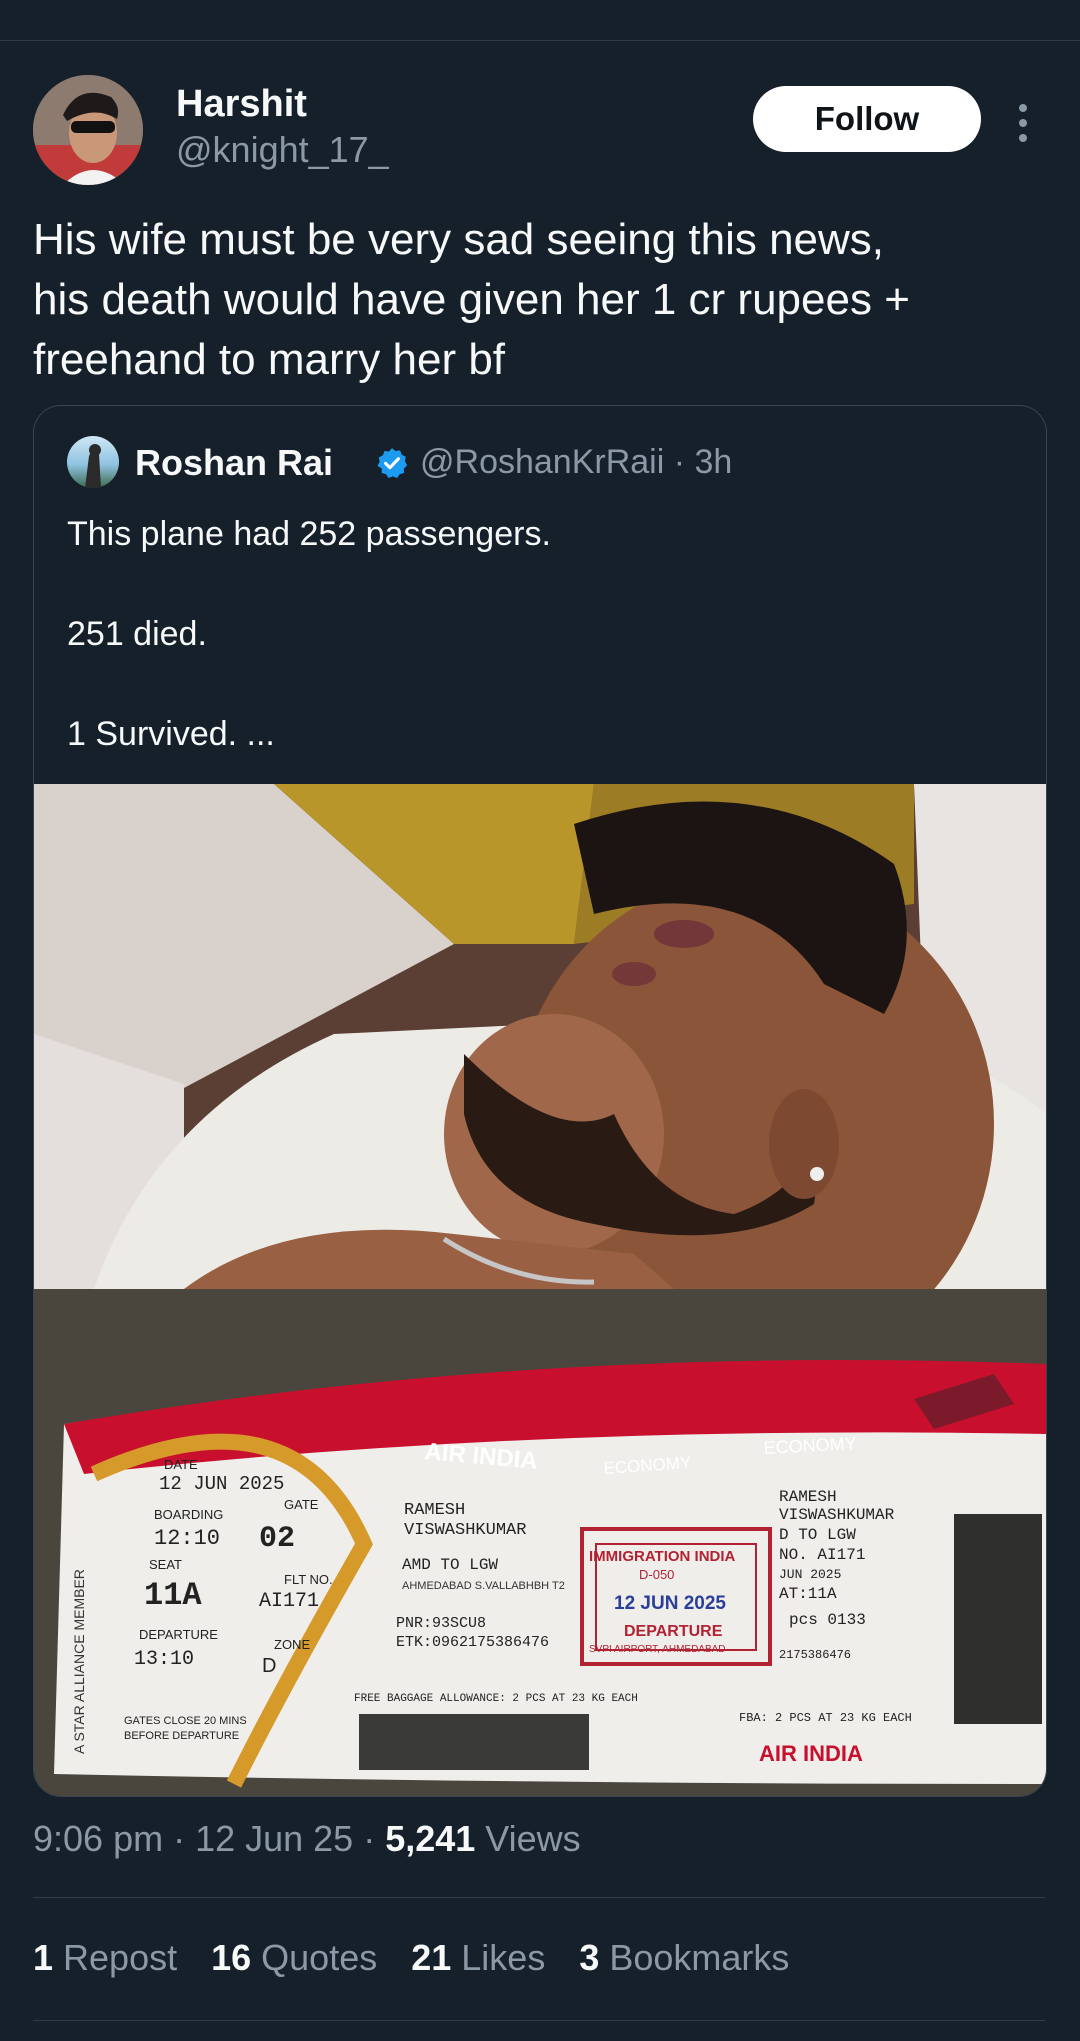  What do you see at coordinates (120, 1957) in the screenshot?
I see `reposts-label: Repost` at bounding box center [120, 1957].